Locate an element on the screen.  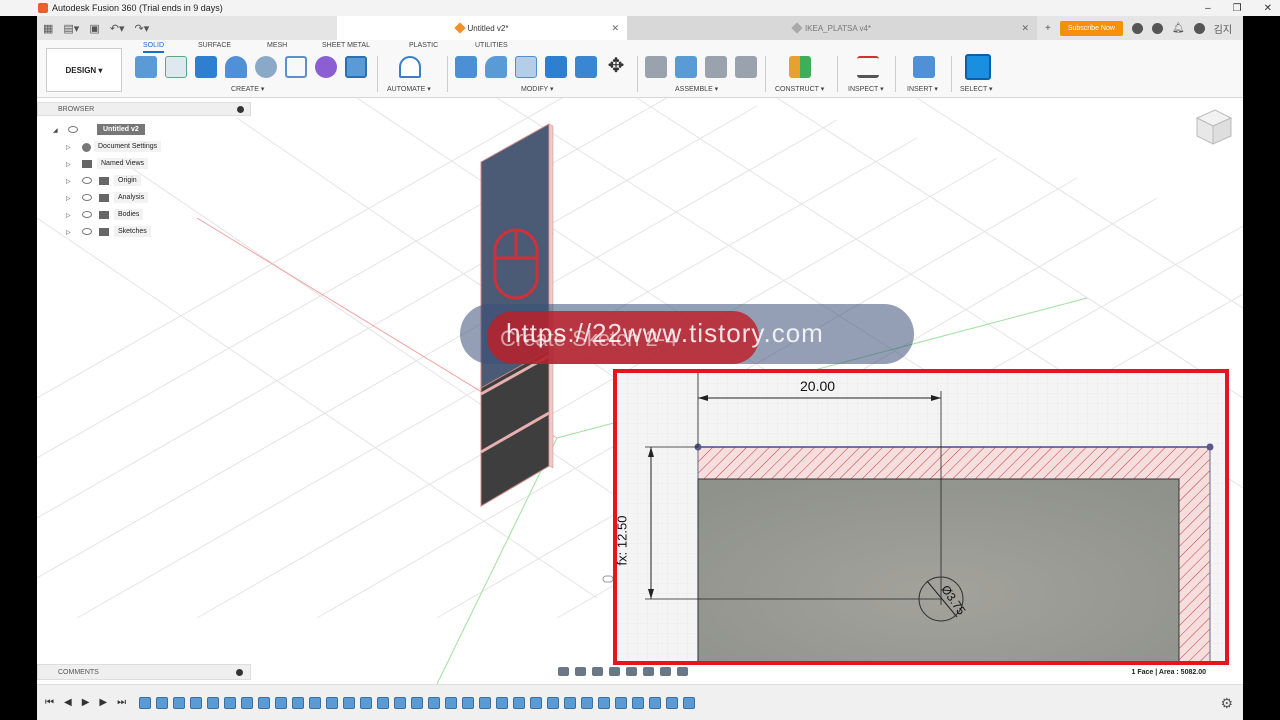
offset-plane-icon is located at coordinates (800, 67).